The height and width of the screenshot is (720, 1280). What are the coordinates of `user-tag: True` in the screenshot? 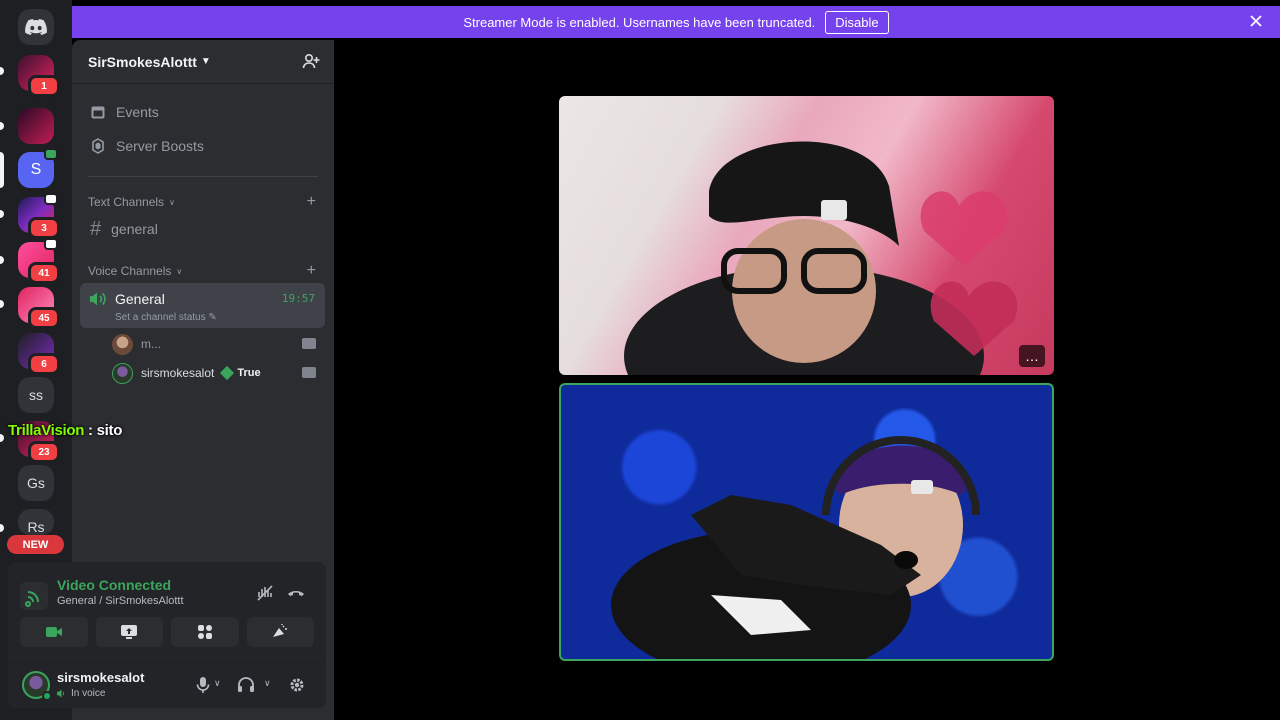 It's located at (240, 373).